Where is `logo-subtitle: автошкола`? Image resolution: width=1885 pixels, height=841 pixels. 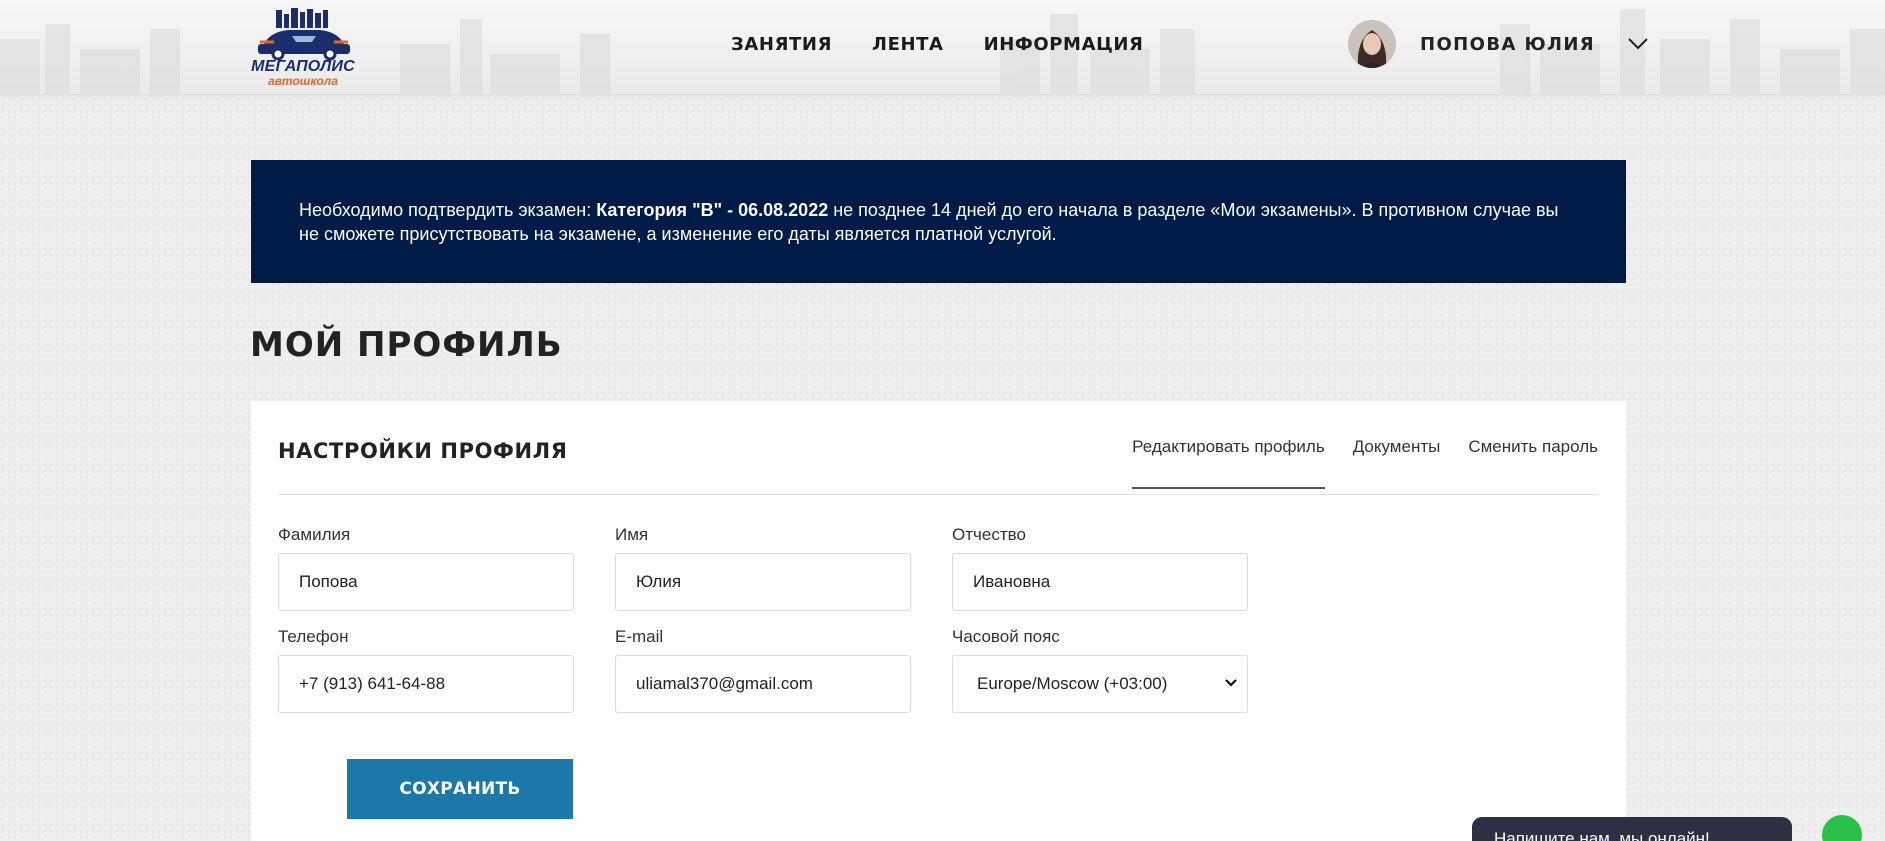 logo-subtitle: автошкола is located at coordinates (303, 81).